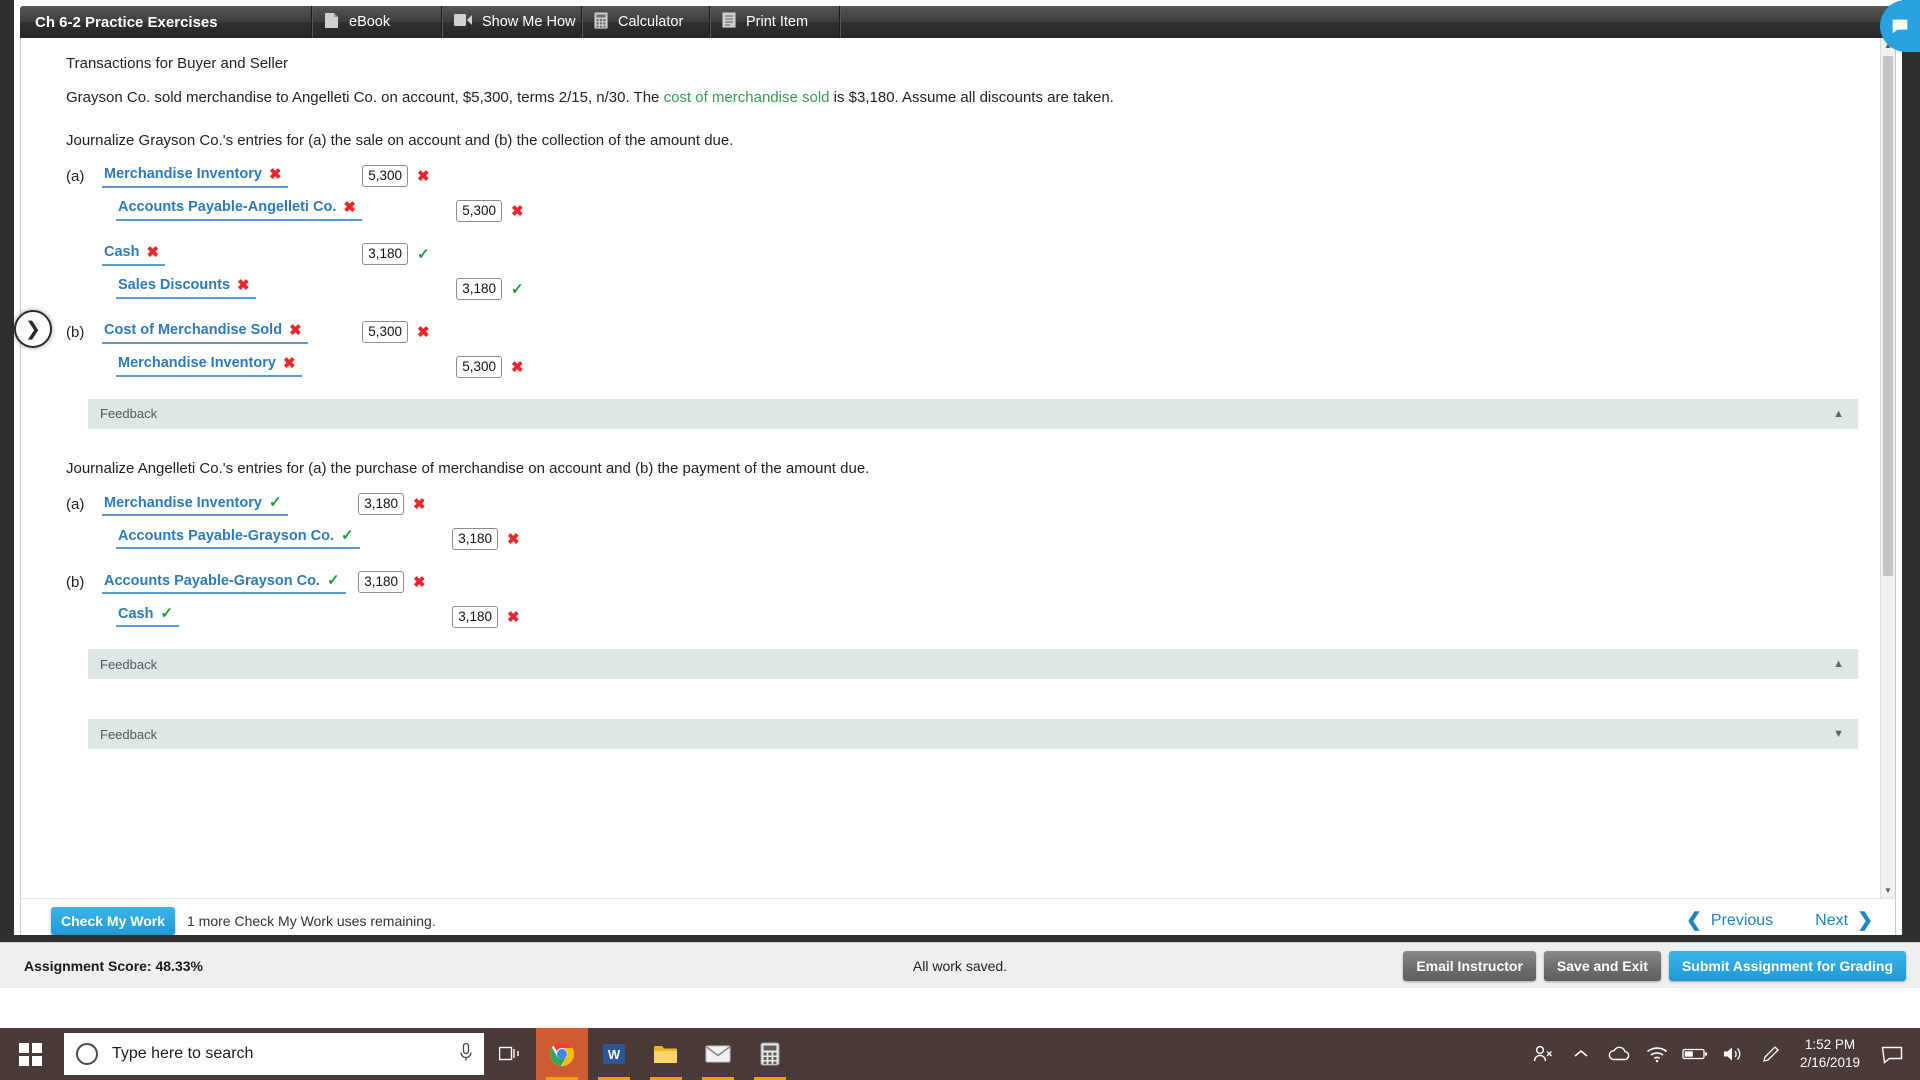  Describe the element at coordinates (1602, 965) in the screenshot. I see `save-and-exit-button: Save and Exit` at that location.